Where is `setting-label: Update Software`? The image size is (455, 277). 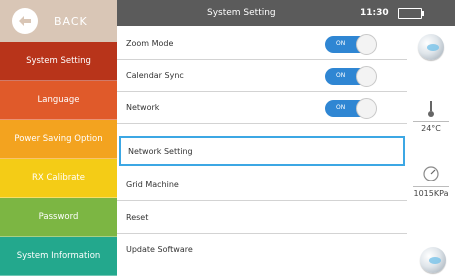
setting-label: Update Software is located at coordinates (159, 249).